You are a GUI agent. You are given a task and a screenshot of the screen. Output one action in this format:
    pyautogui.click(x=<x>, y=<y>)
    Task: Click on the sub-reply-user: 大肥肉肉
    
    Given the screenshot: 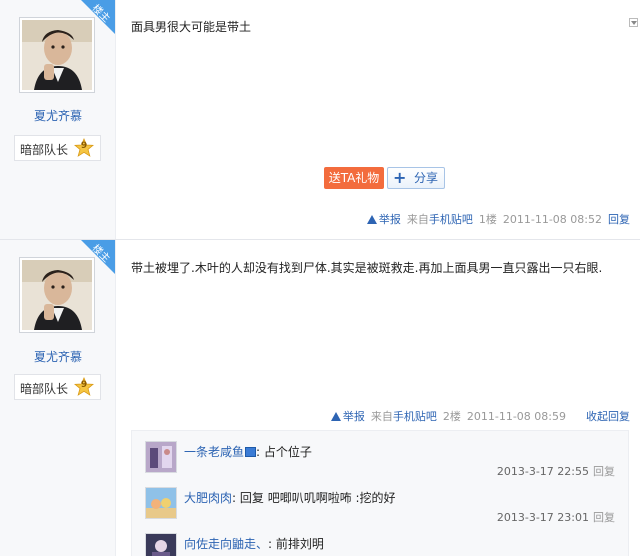 What is the action you would take?
    pyautogui.click(x=208, y=498)
    